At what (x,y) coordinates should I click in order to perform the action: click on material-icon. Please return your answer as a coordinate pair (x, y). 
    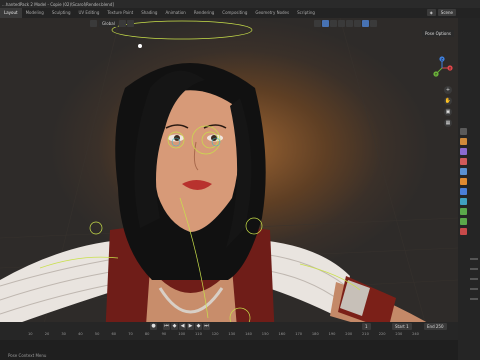
    Looking at the image, I should click on (463, 231).